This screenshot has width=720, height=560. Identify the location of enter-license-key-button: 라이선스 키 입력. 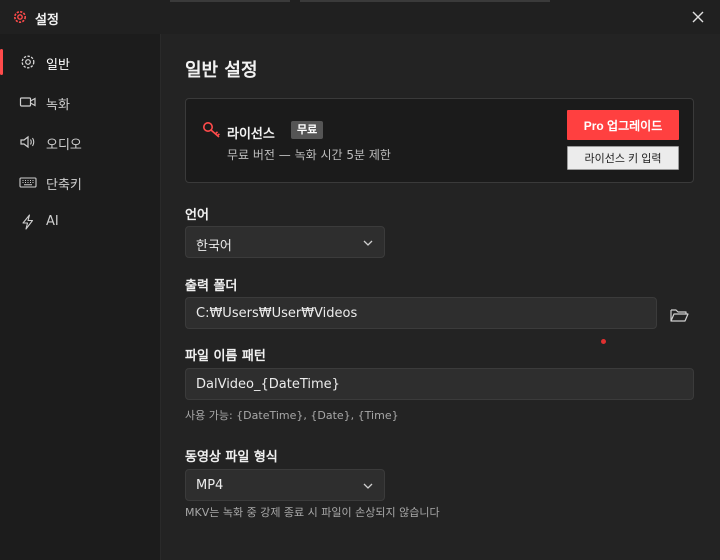
(623, 158).